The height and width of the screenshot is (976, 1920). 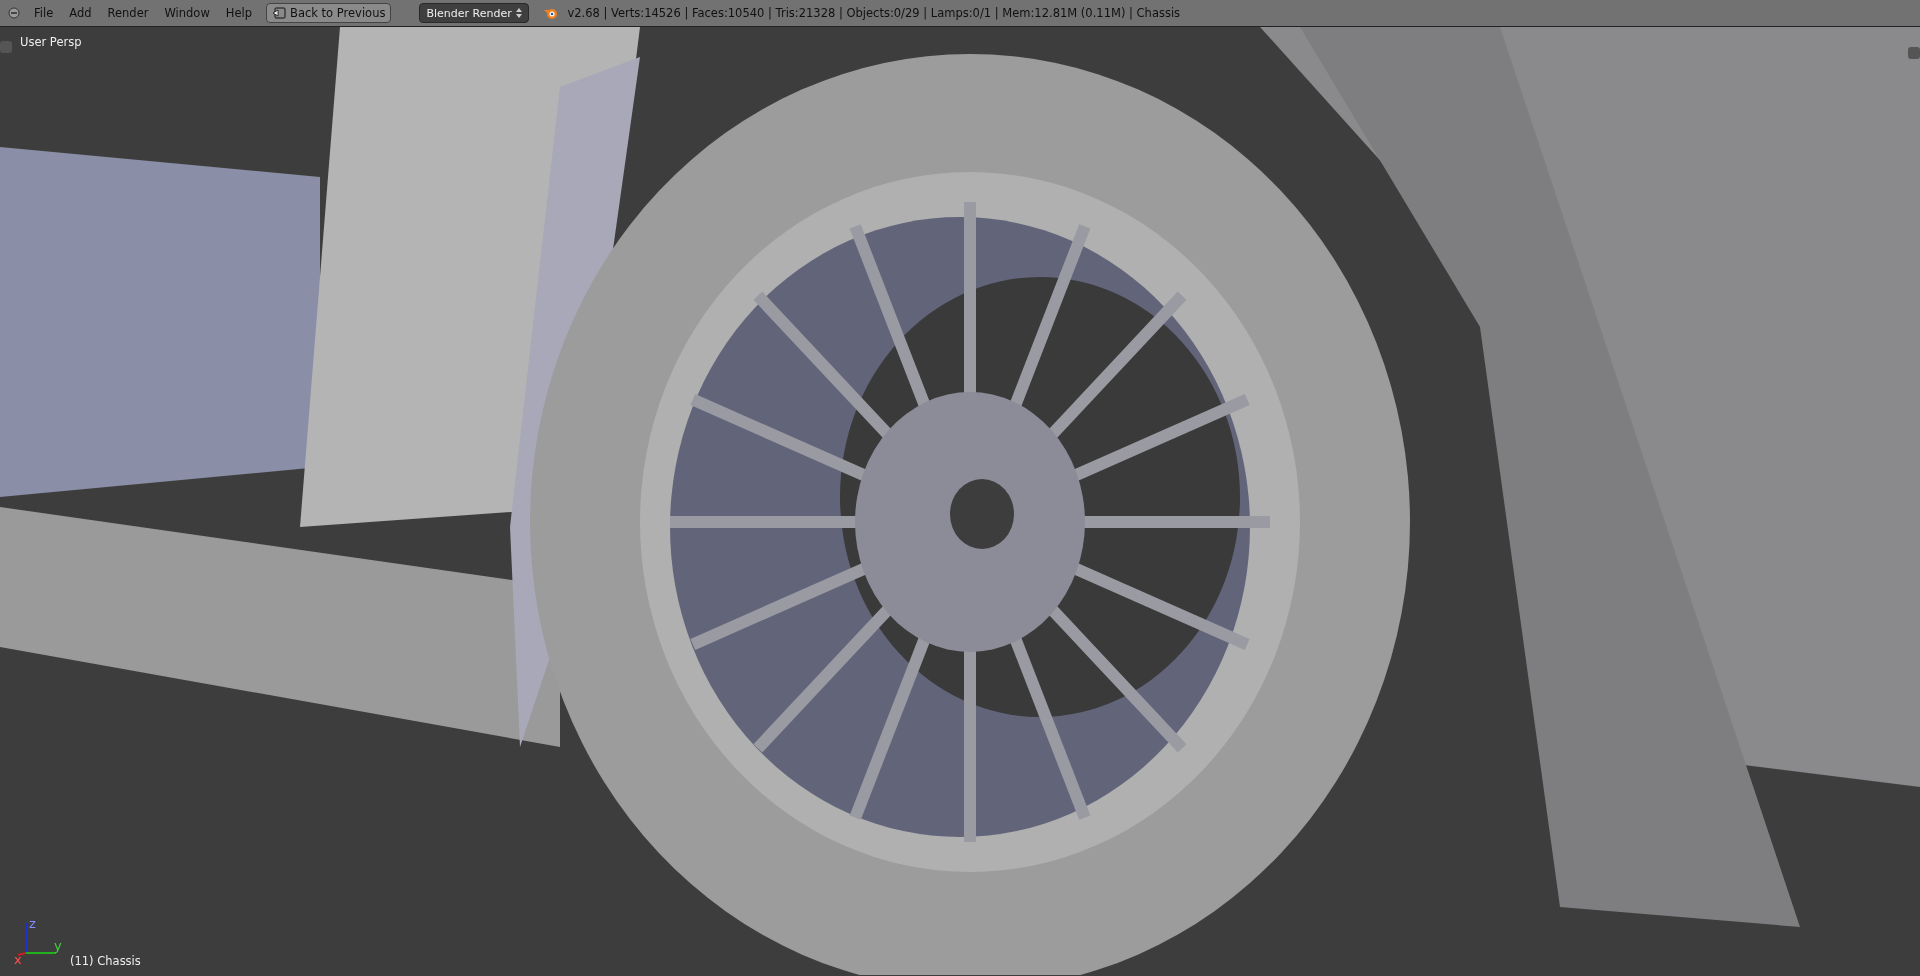 What do you see at coordinates (80, 13) in the screenshot?
I see `menu-item: Add` at bounding box center [80, 13].